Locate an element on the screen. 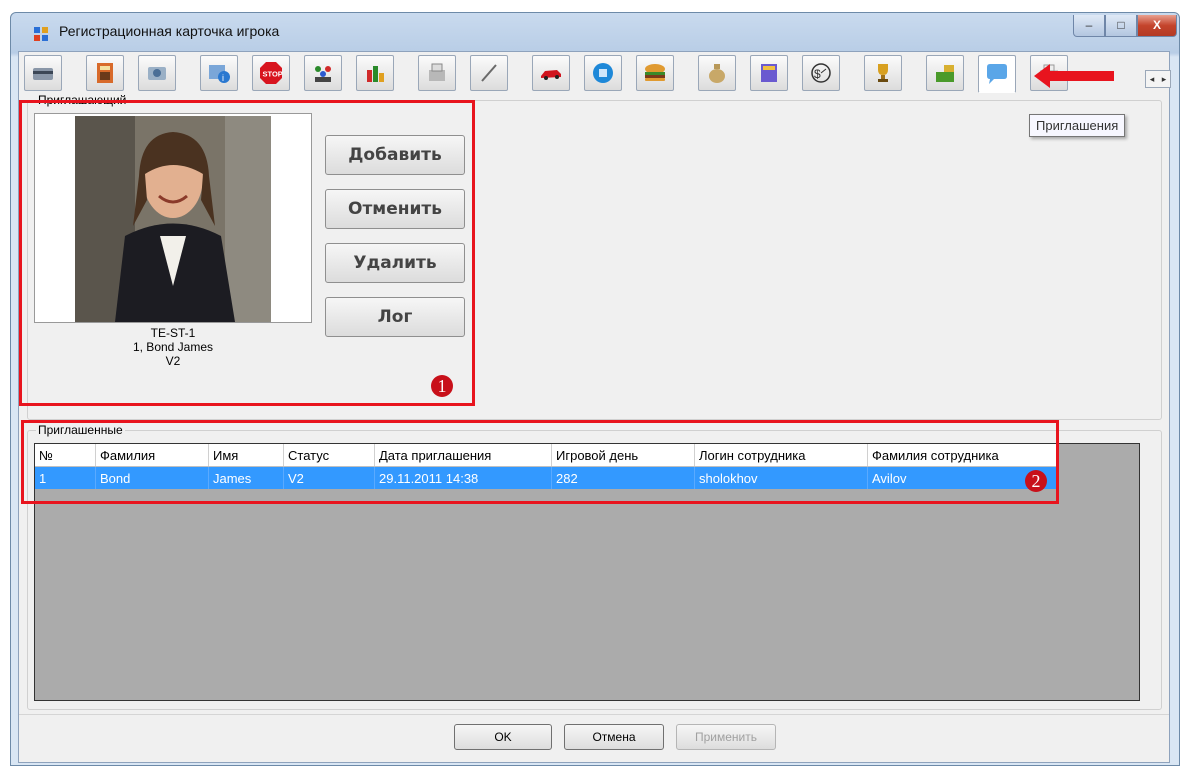  money-bag-icon is located at coordinates (717, 73).